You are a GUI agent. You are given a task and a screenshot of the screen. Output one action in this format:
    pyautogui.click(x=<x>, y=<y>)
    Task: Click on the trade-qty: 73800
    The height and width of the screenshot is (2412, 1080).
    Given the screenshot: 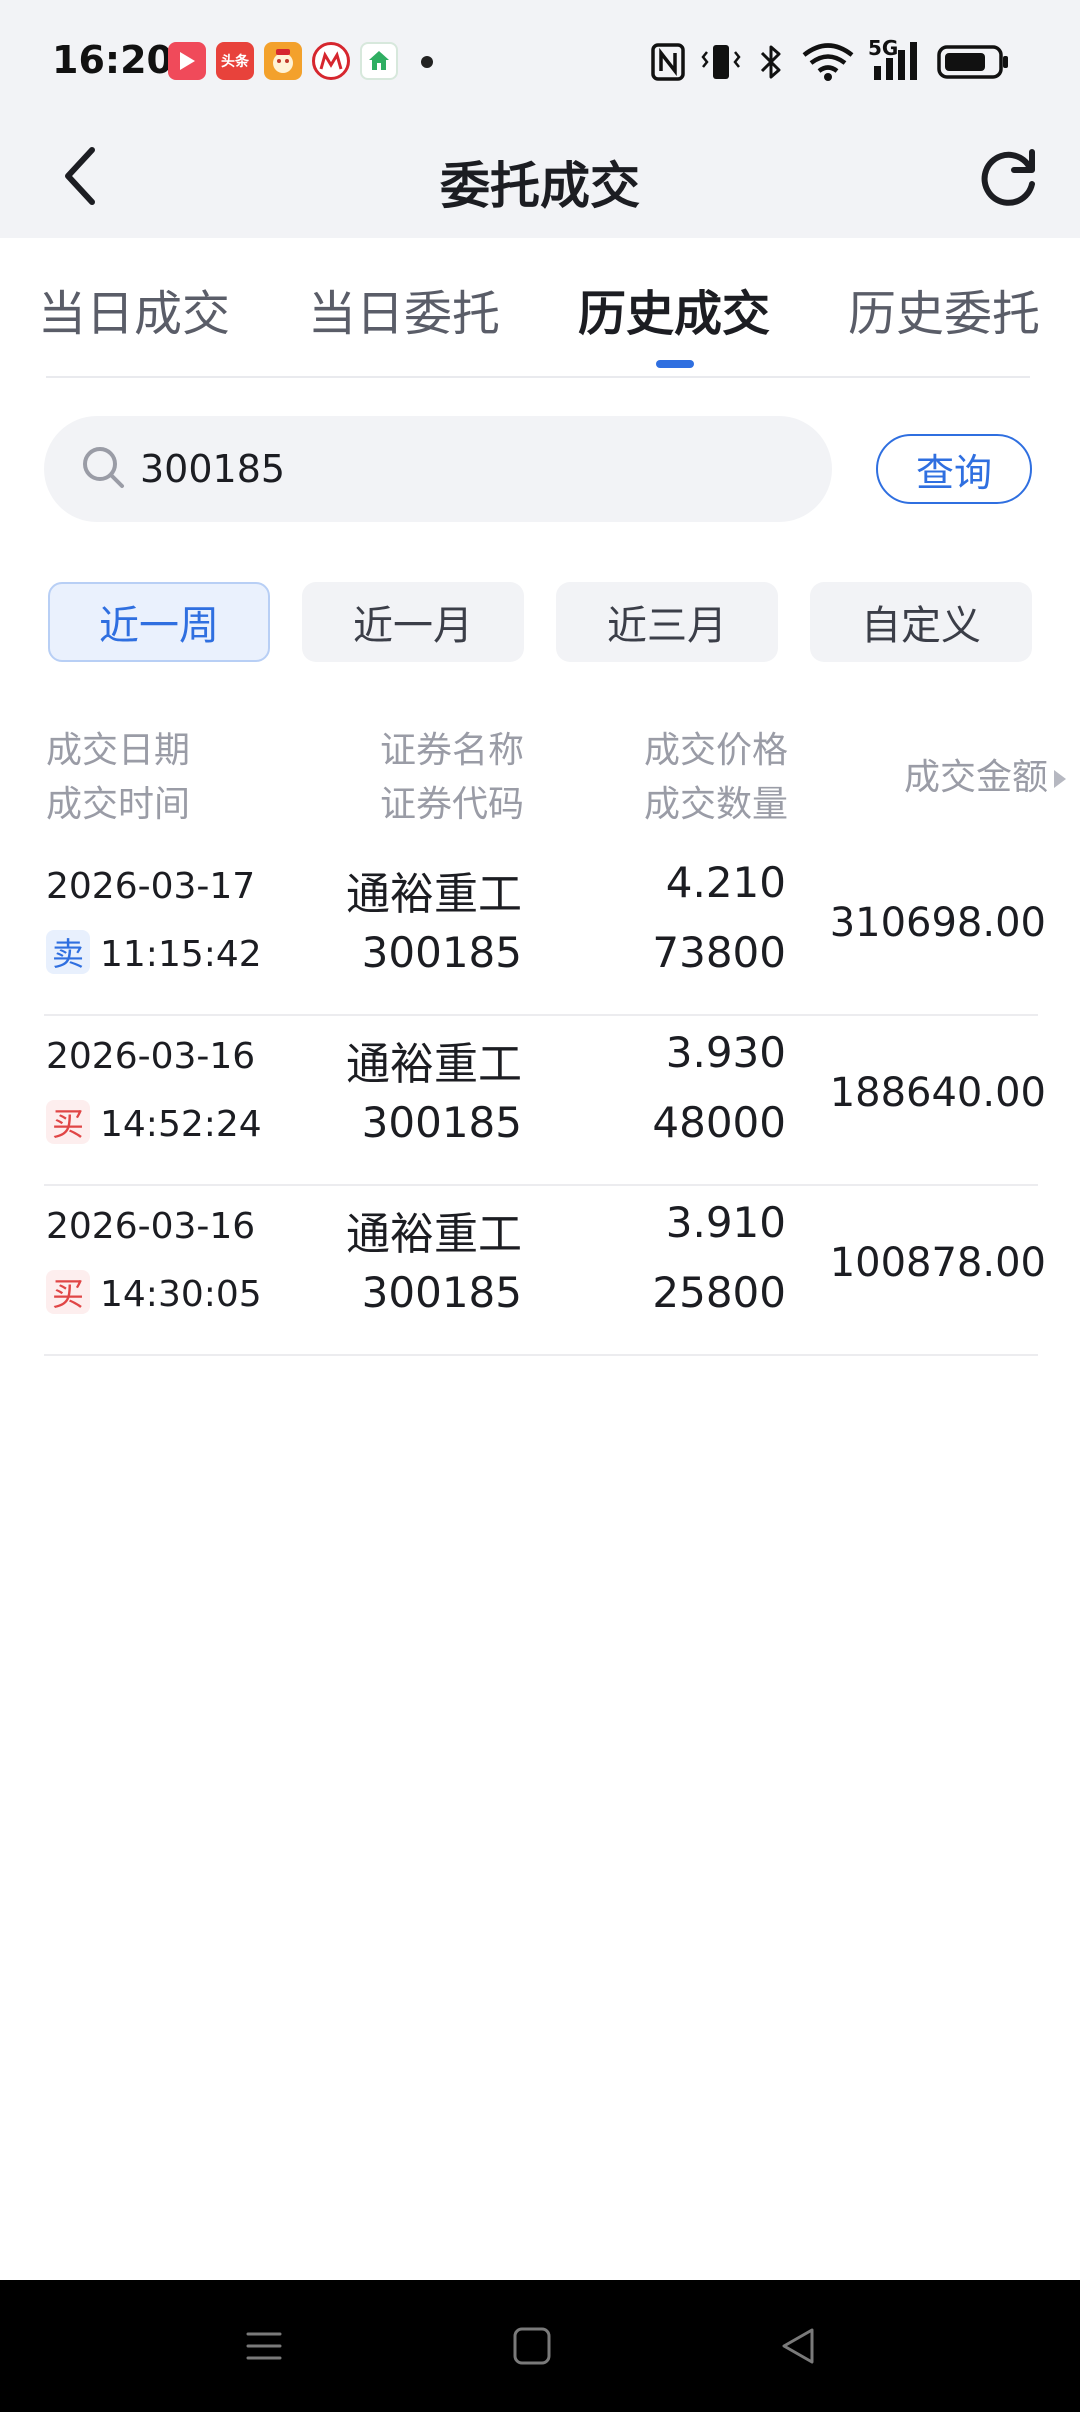 What is the action you would take?
    pyautogui.click(x=719, y=952)
    